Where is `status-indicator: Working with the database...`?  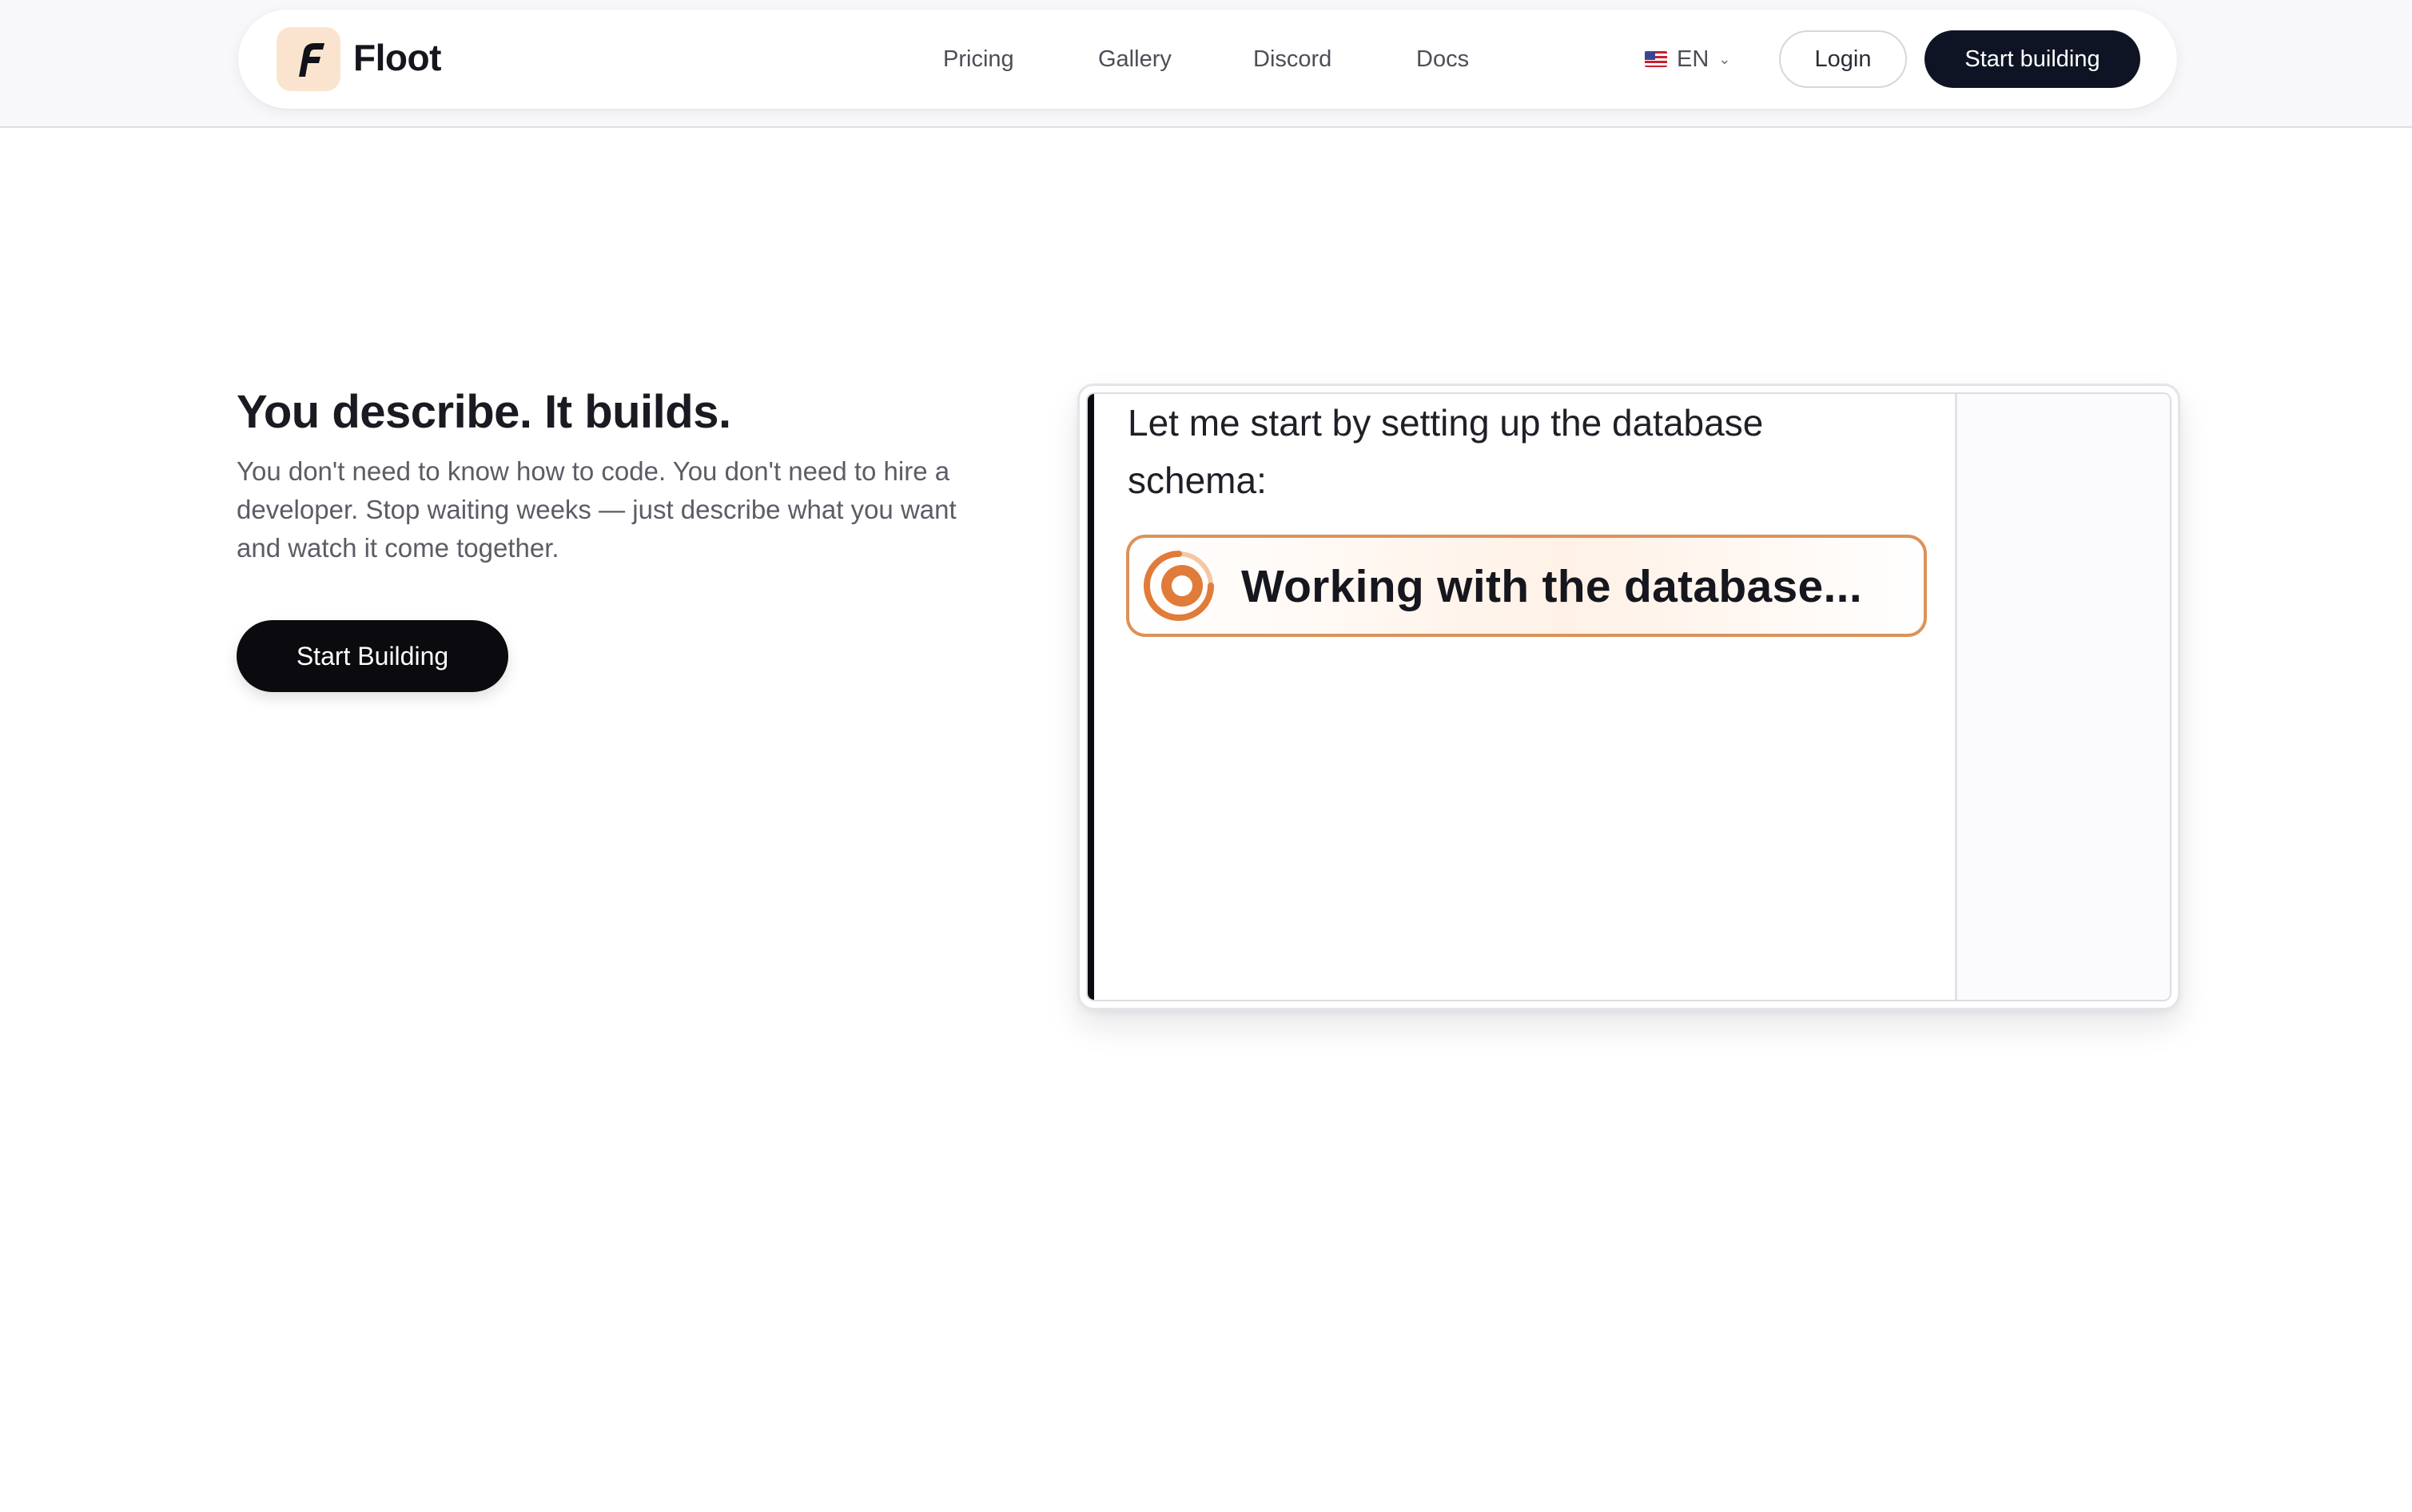
status-indicator: Working with the database... is located at coordinates (1526, 586).